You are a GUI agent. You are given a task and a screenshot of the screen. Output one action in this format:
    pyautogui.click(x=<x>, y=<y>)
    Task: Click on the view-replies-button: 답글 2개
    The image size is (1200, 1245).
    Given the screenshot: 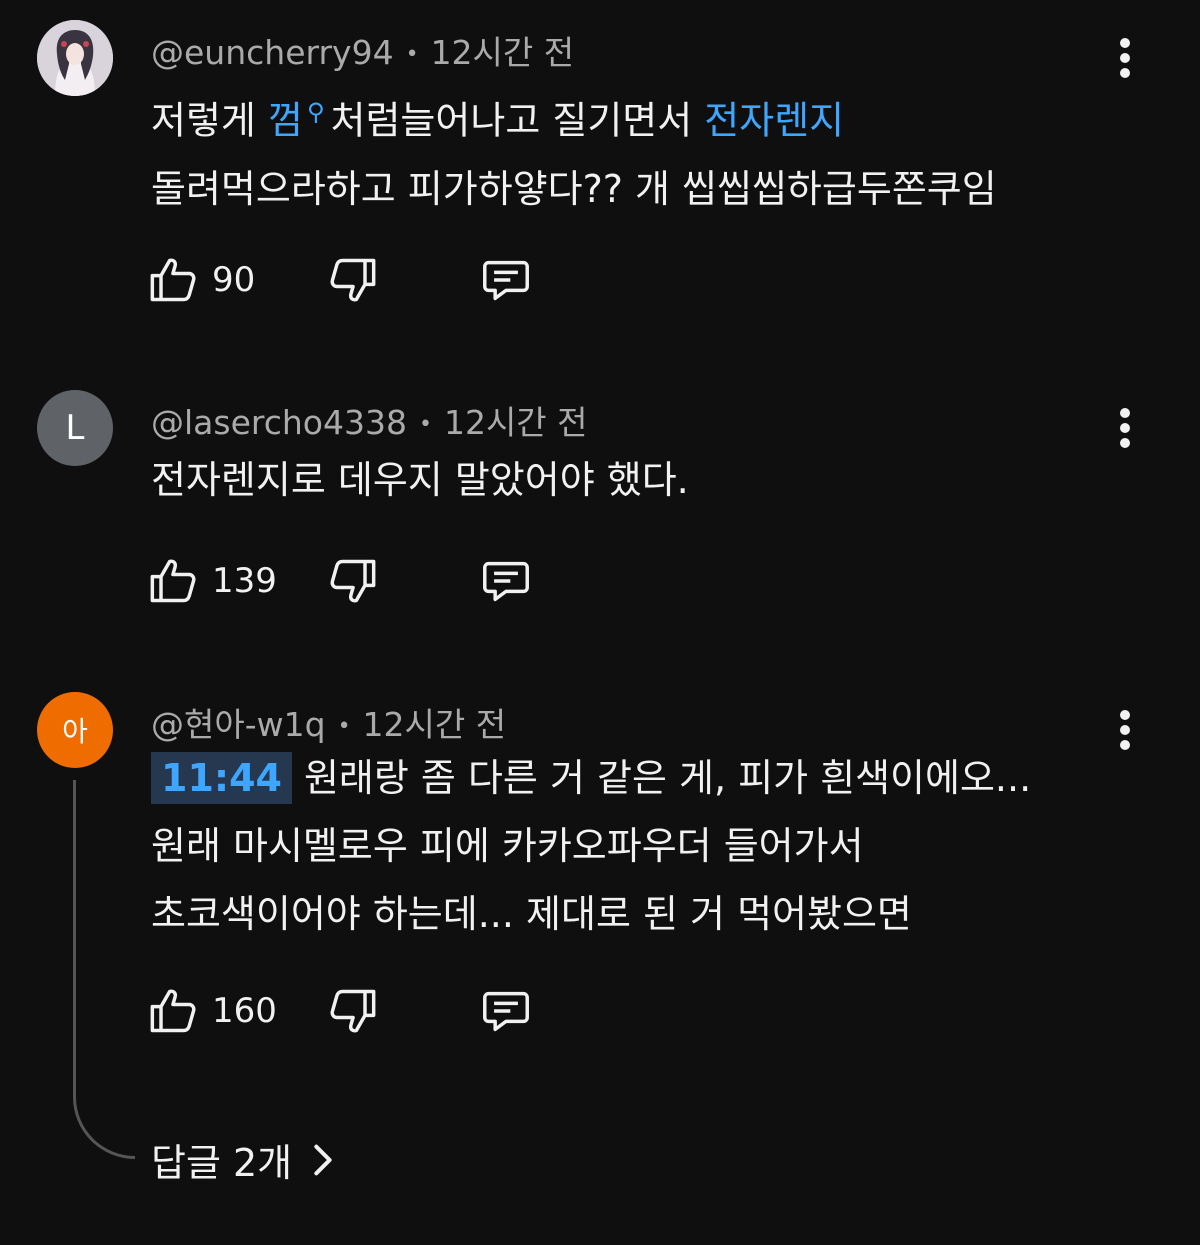 What is the action you would take?
    pyautogui.click(x=245, y=1159)
    